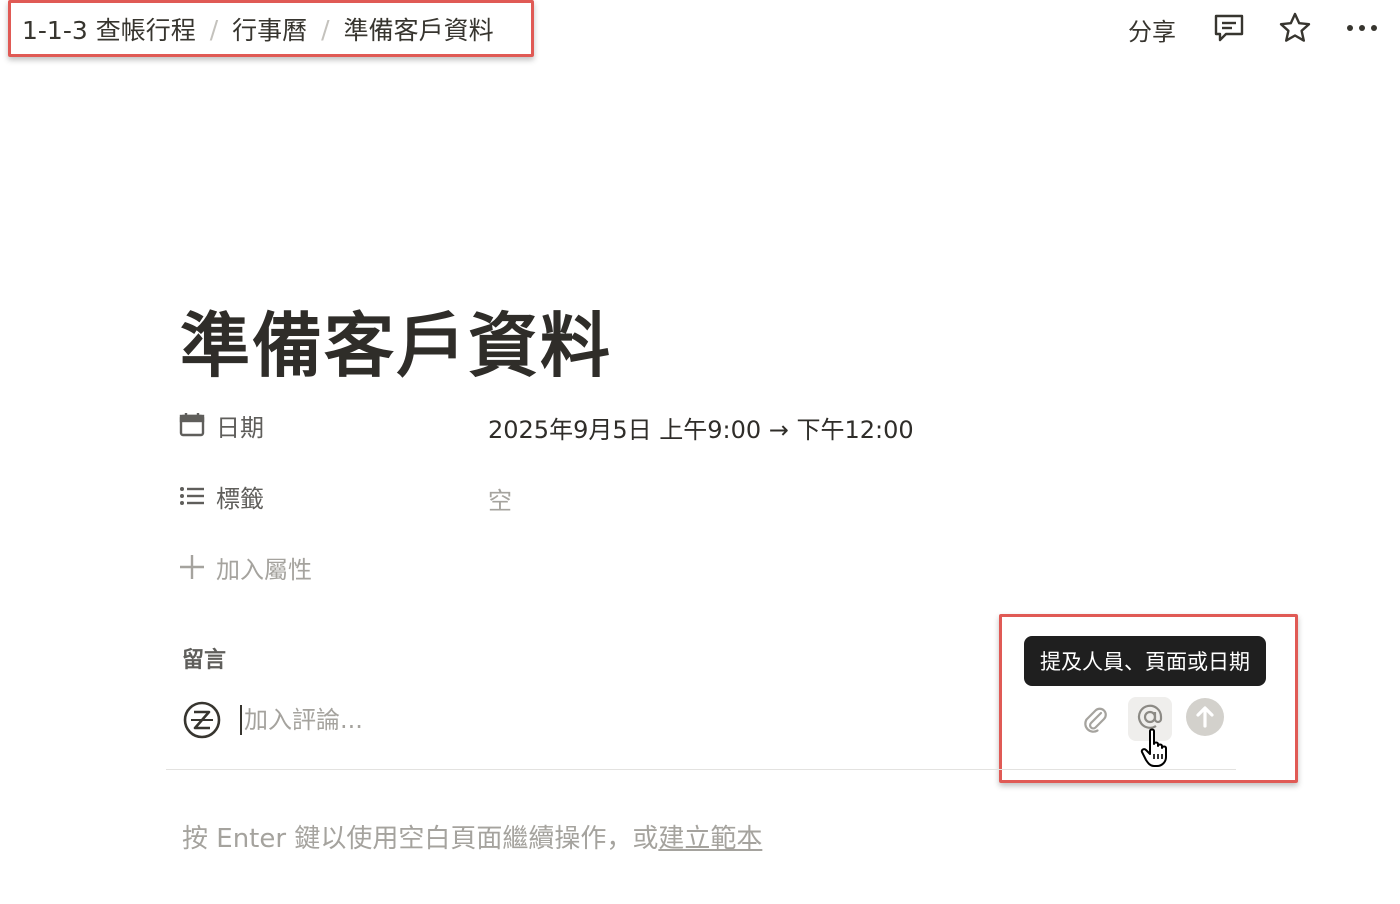 The width and height of the screenshot is (1400, 904). I want to click on add-property-button: 加入屬性, so click(245, 567).